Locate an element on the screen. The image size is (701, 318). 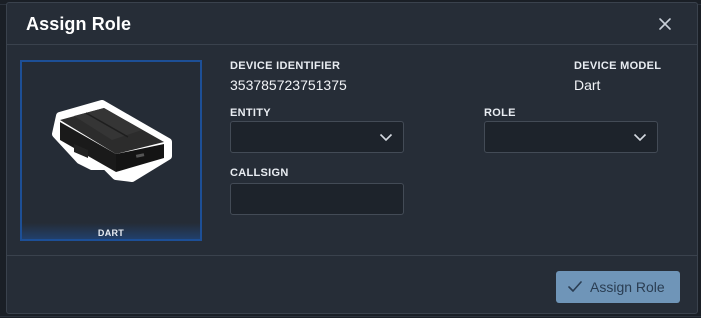
role-label: ROLE is located at coordinates (500, 113).